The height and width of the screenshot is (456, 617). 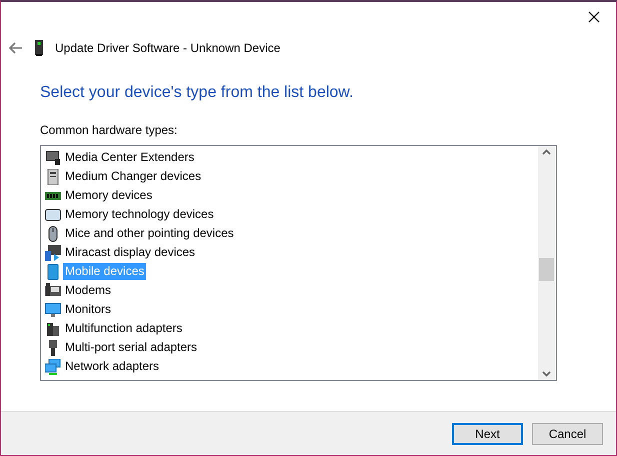 I want to click on list-item: Monitors, so click(x=88, y=309).